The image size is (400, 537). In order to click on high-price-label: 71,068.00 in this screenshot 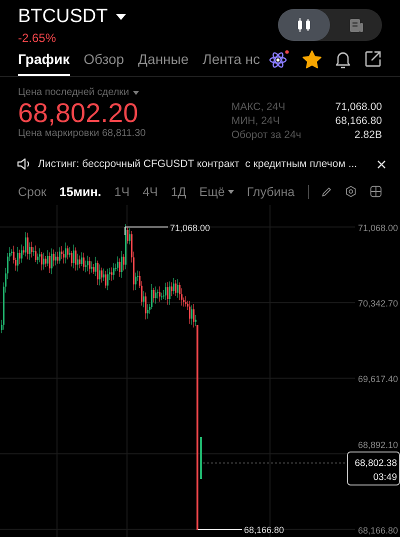, I will do `click(190, 228)`.